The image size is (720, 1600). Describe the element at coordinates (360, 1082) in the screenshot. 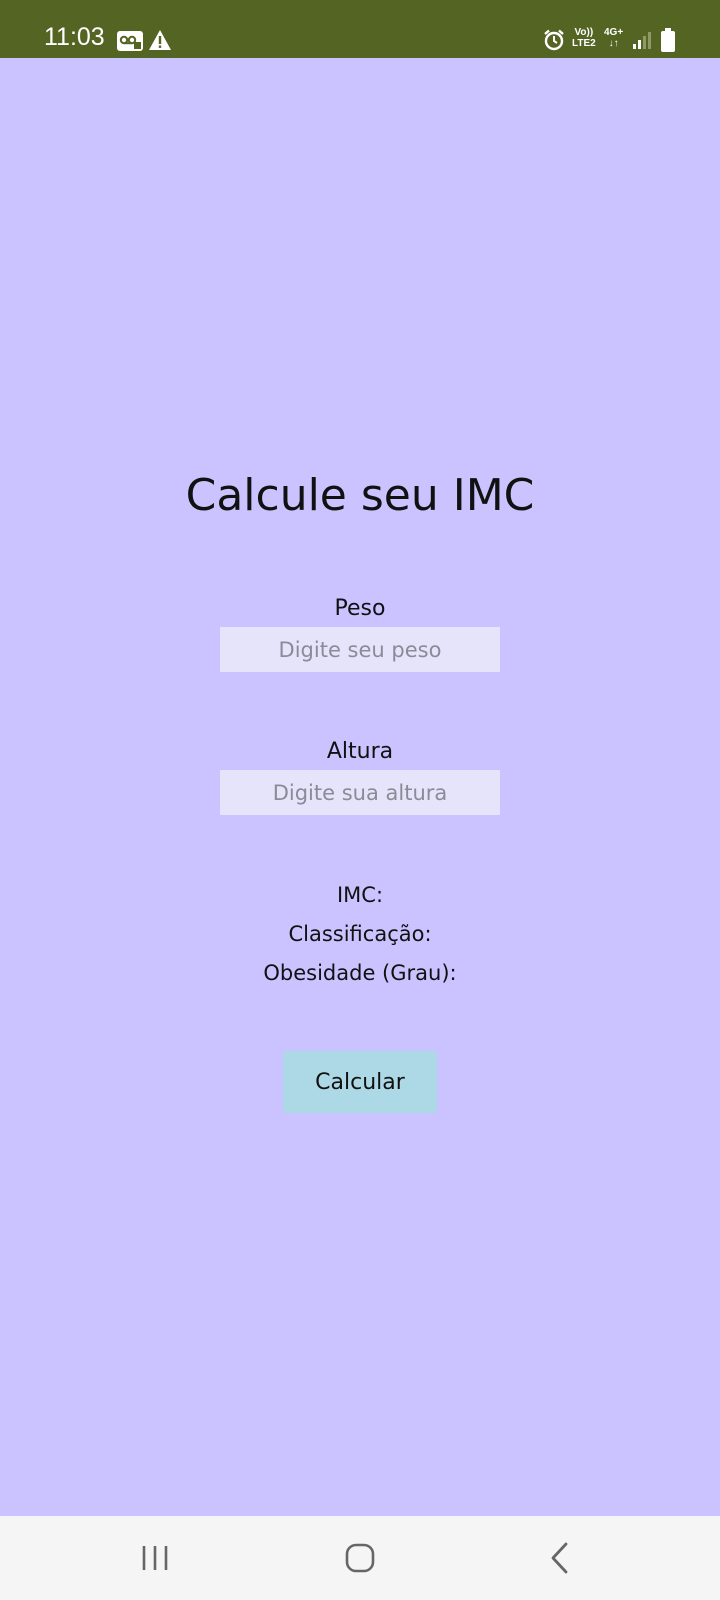

I see `calculate-button: Calcular` at that location.